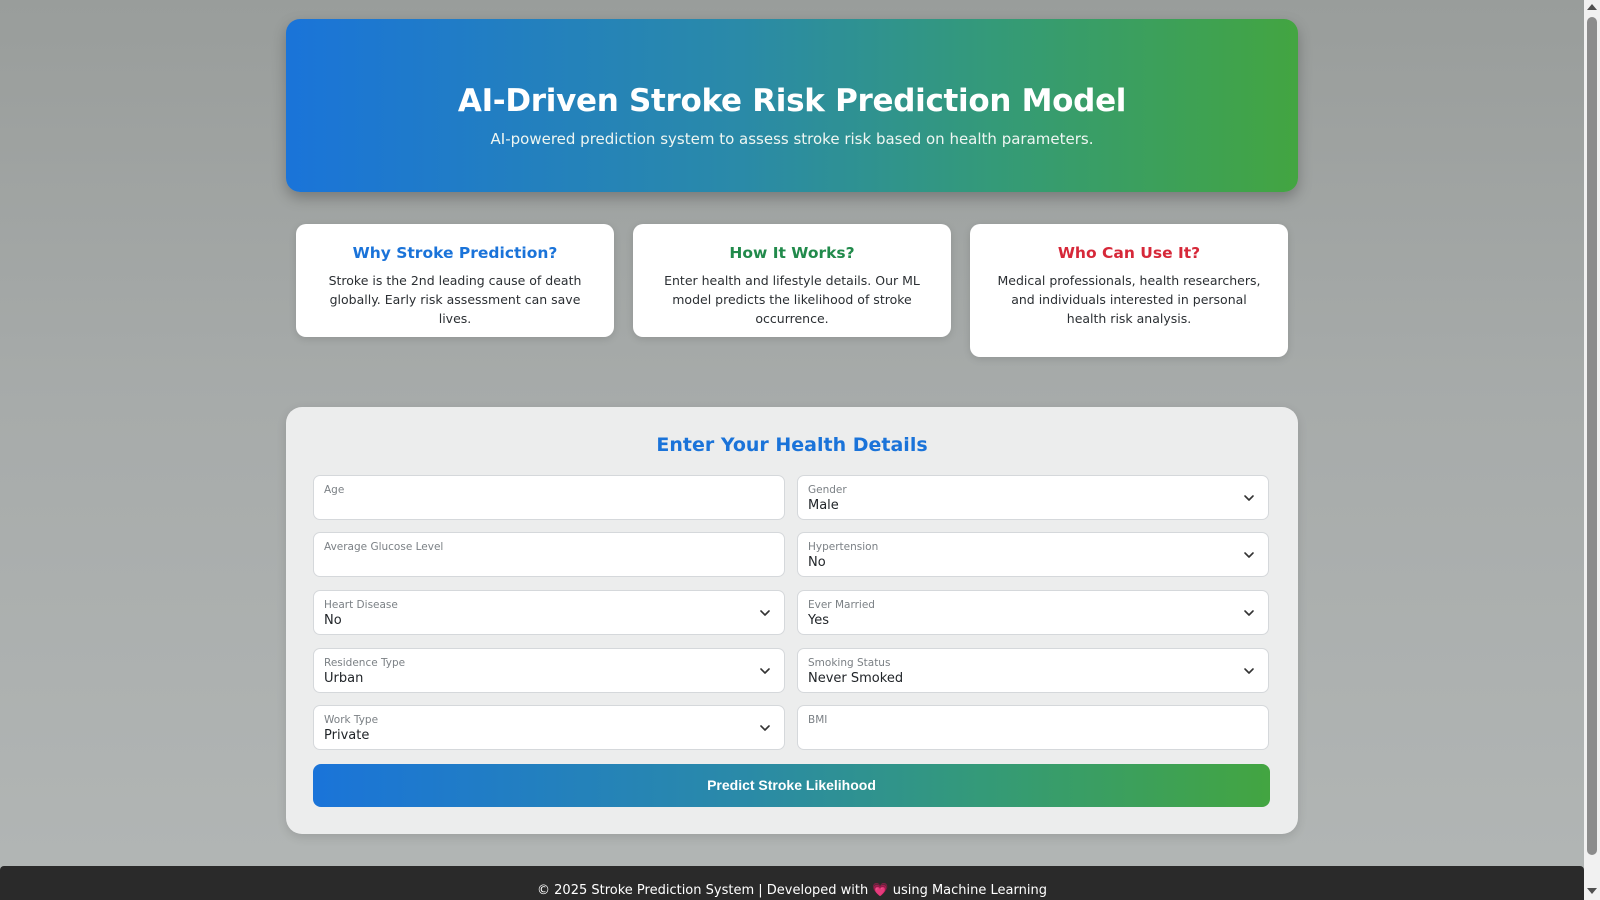 This screenshot has height=900, width=1600. Describe the element at coordinates (1592, 436) in the screenshot. I see `scrollbar-thumb` at that location.